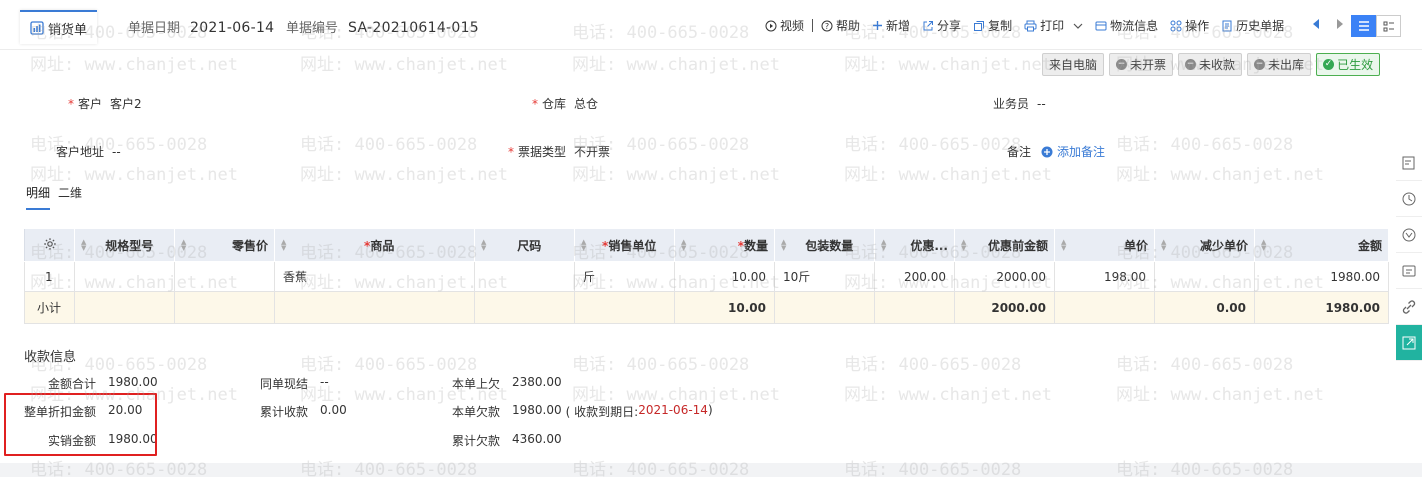 The height and width of the screenshot is (477, 1422). What do you see at coordinates (284, 412) in the screenshot?
I see `accum-receipt-label: 累计收款` at bounding box center [284, 412].